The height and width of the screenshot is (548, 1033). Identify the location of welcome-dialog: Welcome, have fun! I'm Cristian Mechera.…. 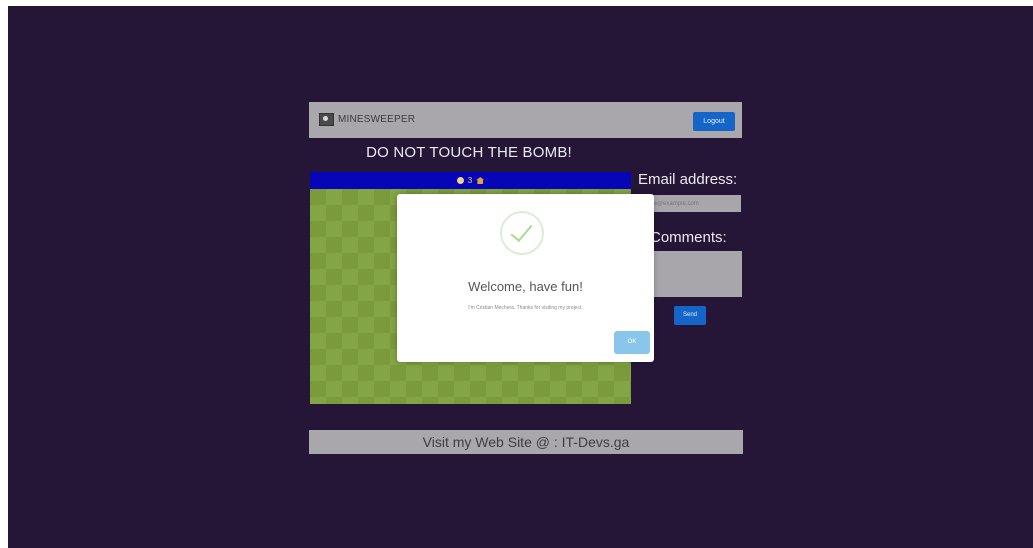
(525, 278).